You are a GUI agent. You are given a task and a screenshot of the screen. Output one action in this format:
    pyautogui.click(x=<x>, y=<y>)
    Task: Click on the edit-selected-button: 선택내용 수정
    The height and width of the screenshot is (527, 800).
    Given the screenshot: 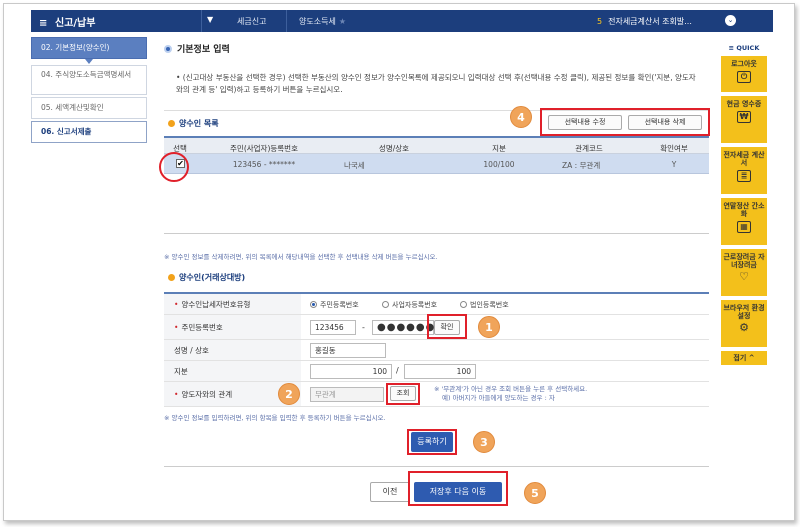 What is the action you would take?
    pyautogui.click(x=585, y=122)
    